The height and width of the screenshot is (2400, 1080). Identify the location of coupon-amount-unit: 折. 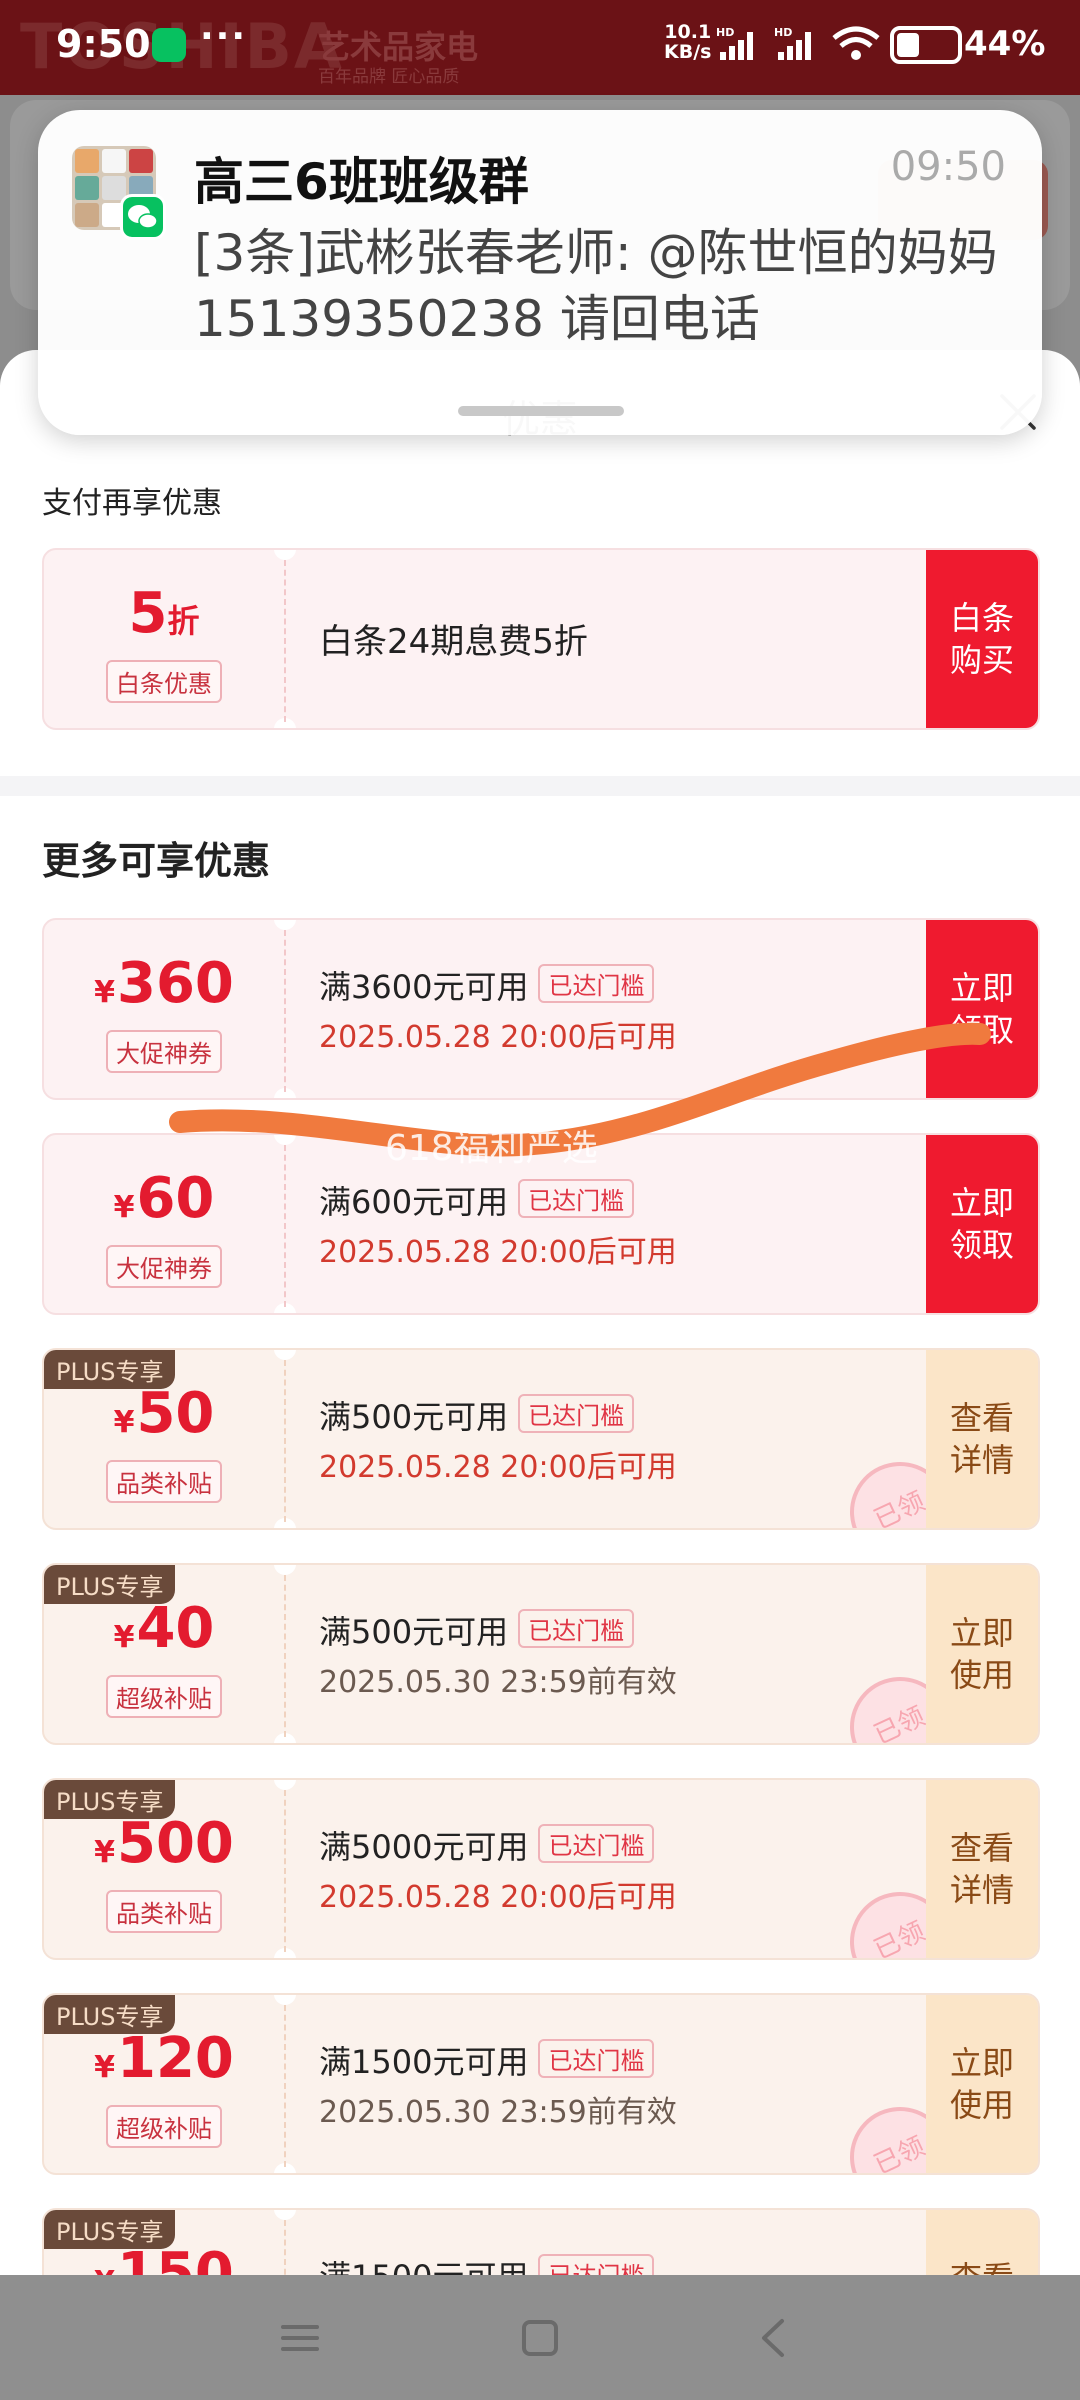
(183, 621).